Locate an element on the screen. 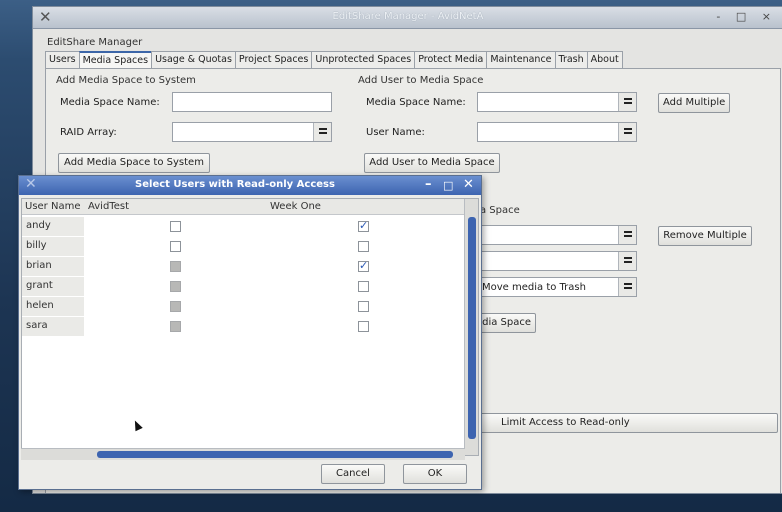 The image size is (782, 512). add-user-group-title: Add User to Media Space is located at coordinates (421, 80).